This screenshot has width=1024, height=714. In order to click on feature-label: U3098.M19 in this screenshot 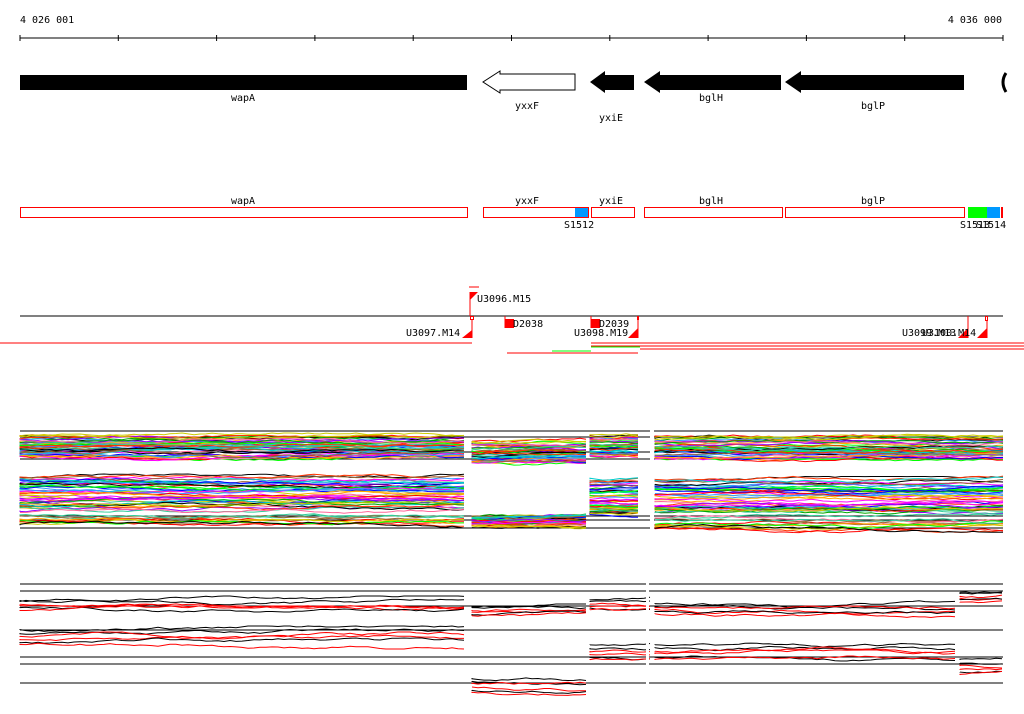, I will do `click(601, 333)`.